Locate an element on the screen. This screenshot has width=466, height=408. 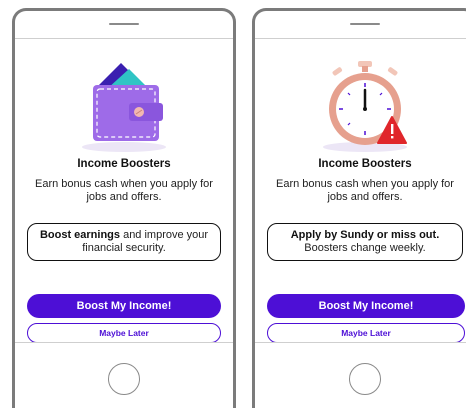
callout-bold-text: Apply by Sundy or miss out. is located at coordinates (365, 235).